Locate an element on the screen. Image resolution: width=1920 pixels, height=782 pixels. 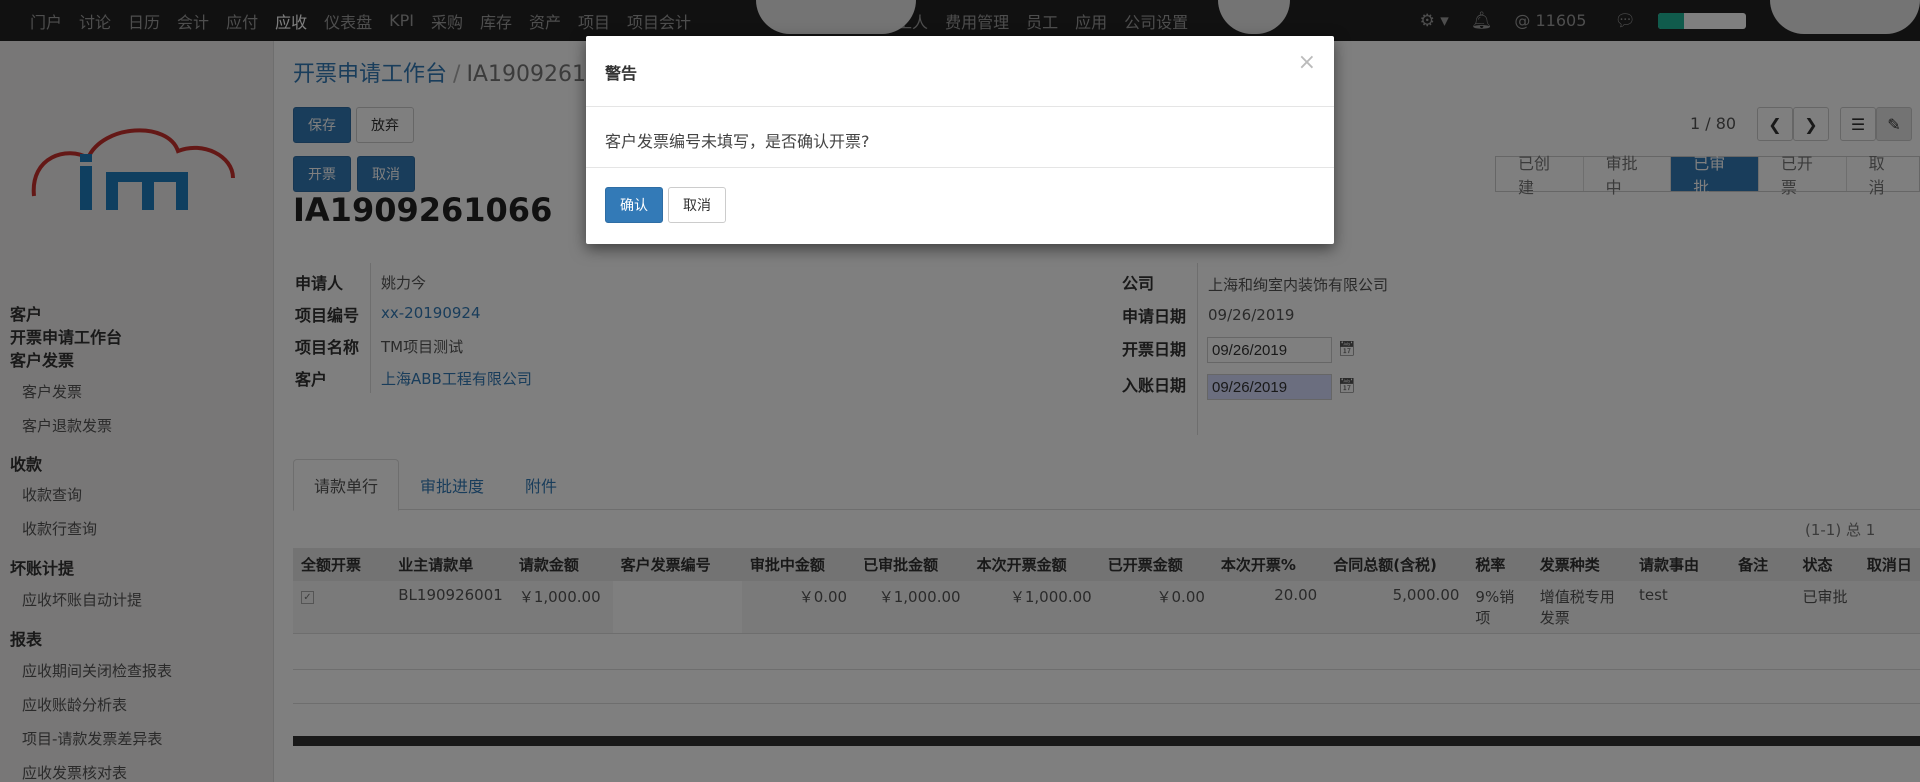
dialog-footer: 确认 取消 is located at coordinates (960, 205).